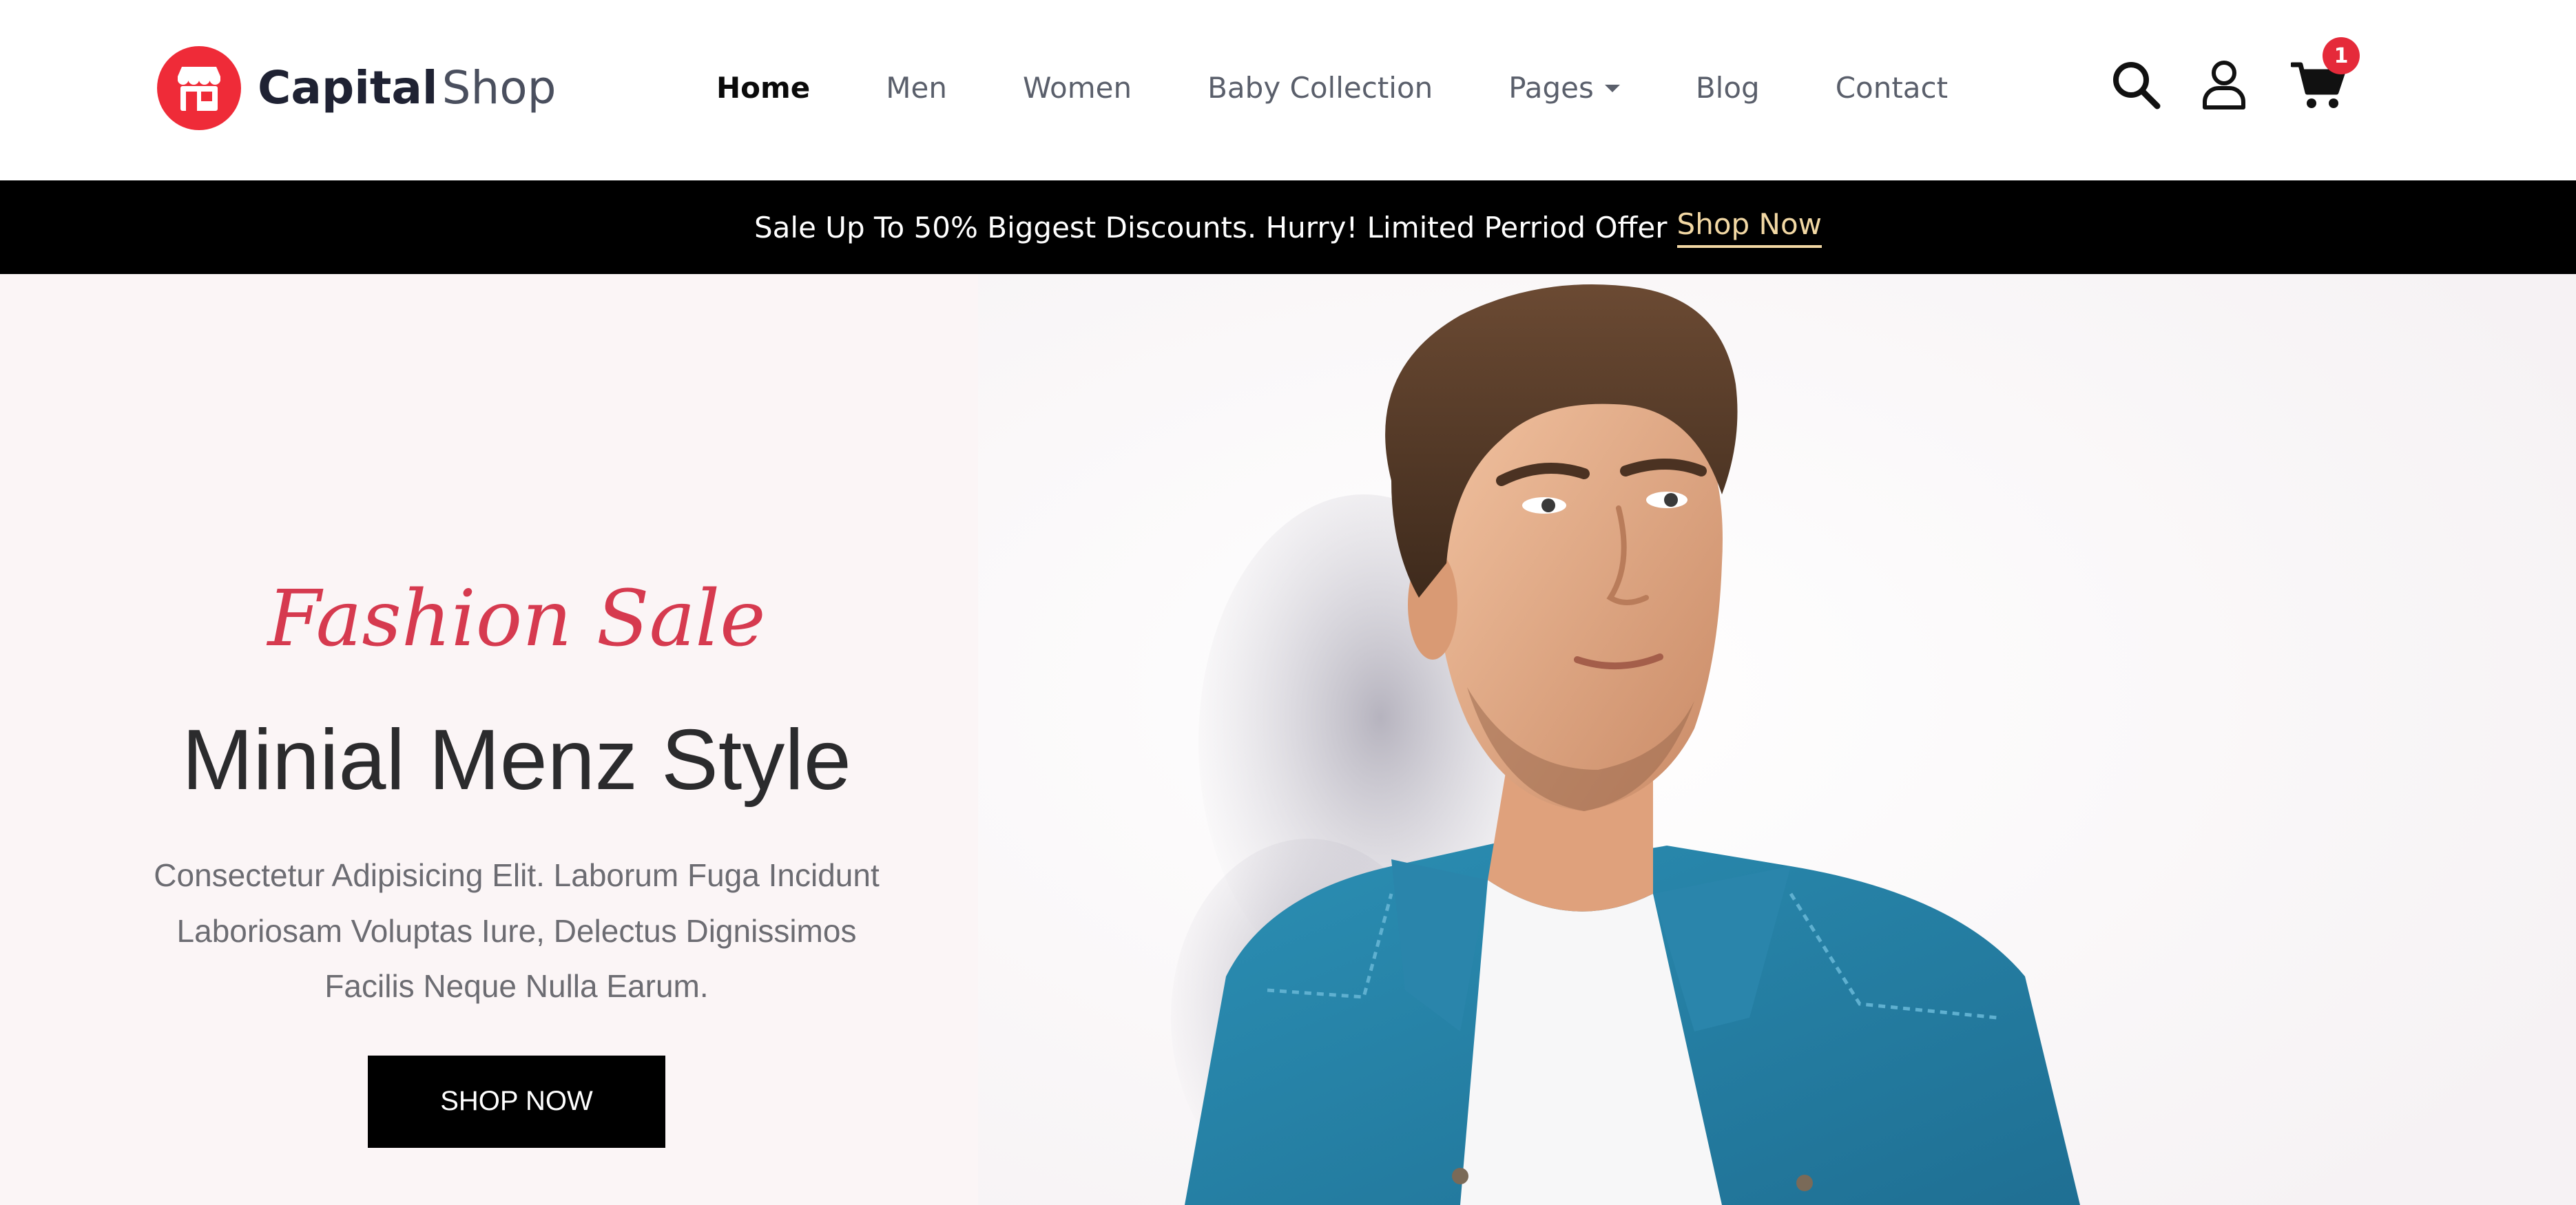 The width and height of the screenshot is (2576, 1205). What do you see at coordinates (1612, 88) in the screenshot?
I see `caret-down-icon` at bounding box center [1612, 88].